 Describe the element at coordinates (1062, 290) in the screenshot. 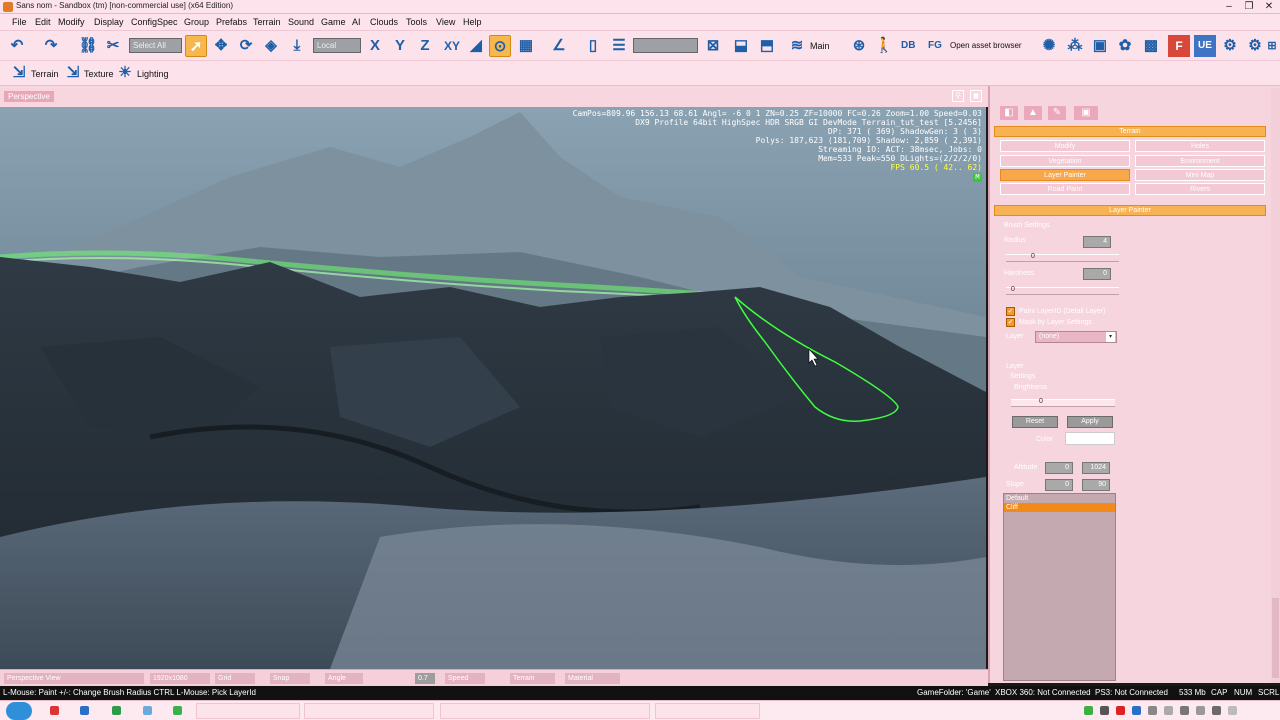

I see `hardness-slider: 0` at that location.